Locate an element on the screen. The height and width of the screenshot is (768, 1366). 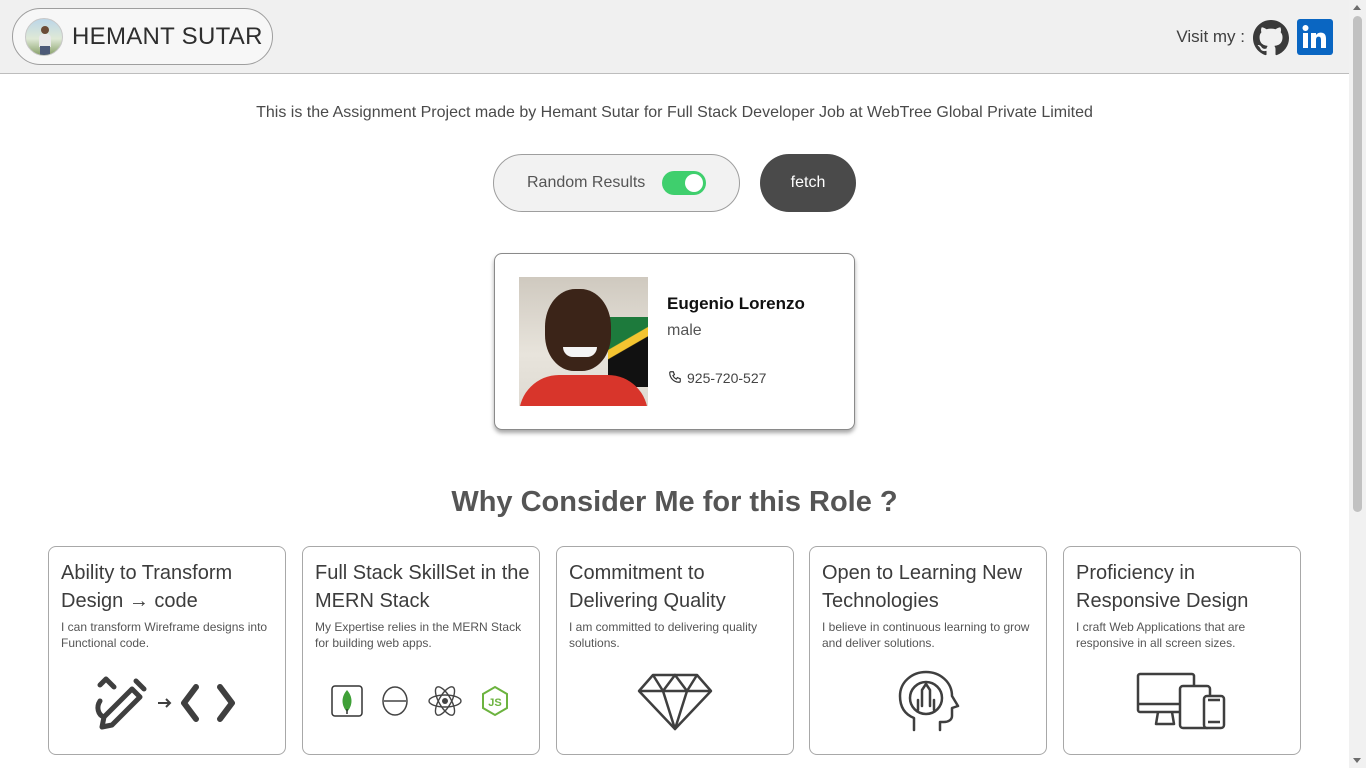
random-results-switch is located at coordinates (684, 183).